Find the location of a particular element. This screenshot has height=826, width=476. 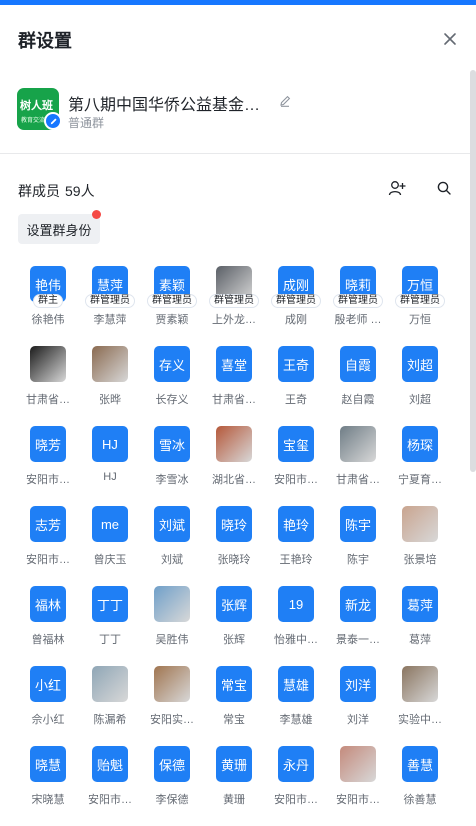

member-item: 常宝 常宝 is located at coordinates (234, 700).